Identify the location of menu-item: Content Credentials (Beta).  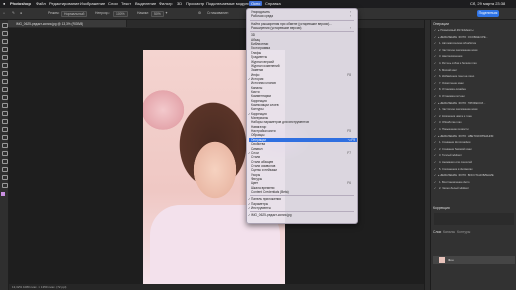
(302, 192).